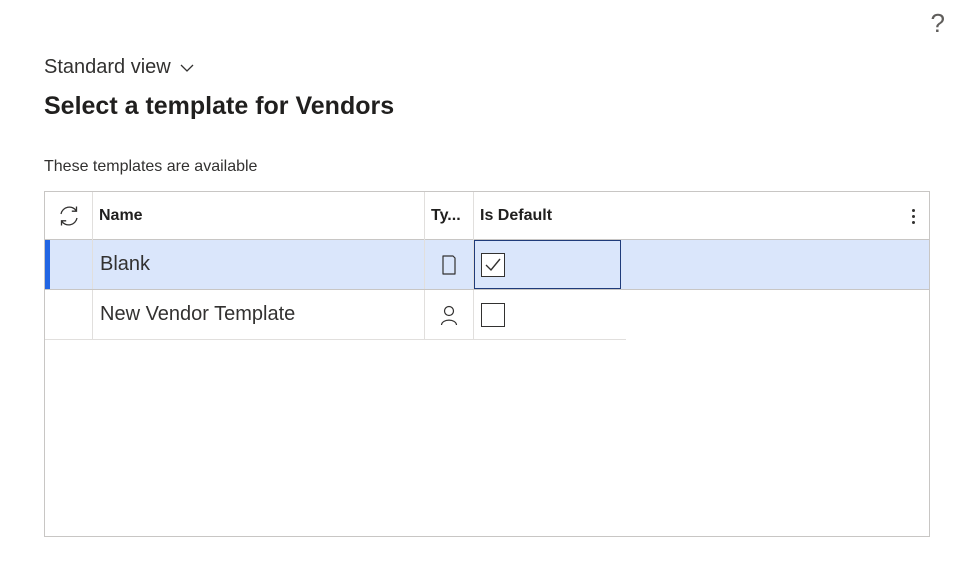 This screenshot has width=967, height=561. What do you see at coordinates (107, 67) in the screenshot?
I see `view-label: Standard view` at bounding box center [107, 67].